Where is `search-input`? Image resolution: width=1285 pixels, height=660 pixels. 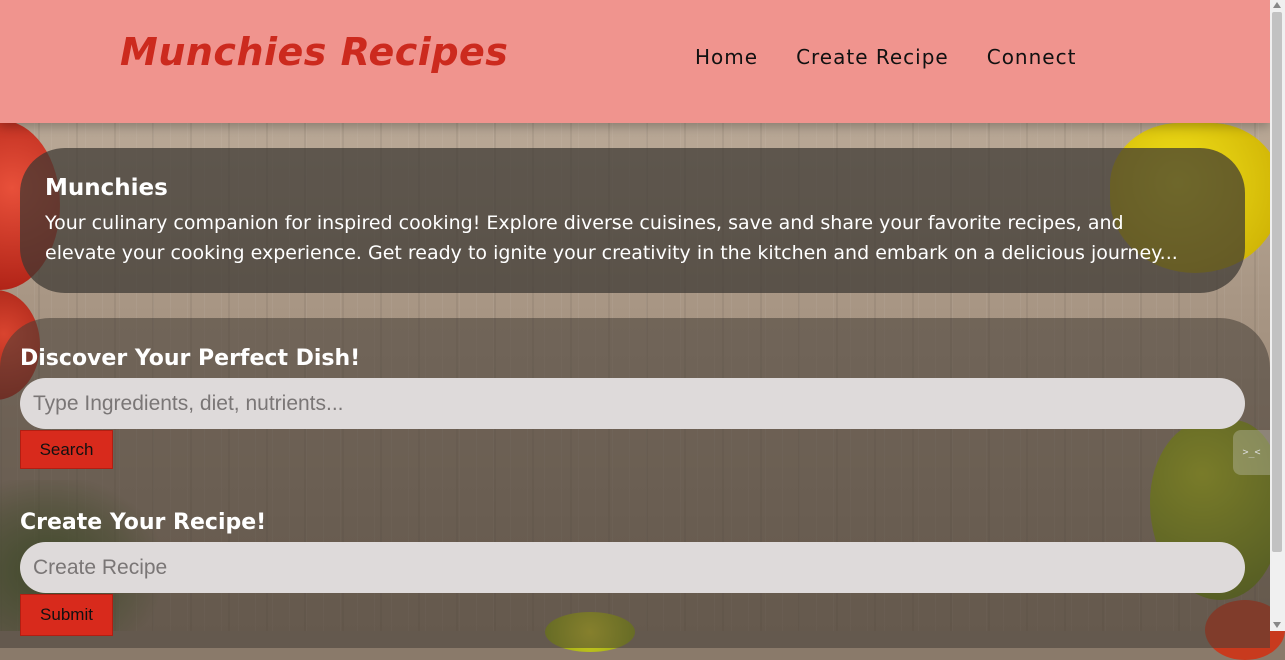
search-input is located at coordinates (632, 403).